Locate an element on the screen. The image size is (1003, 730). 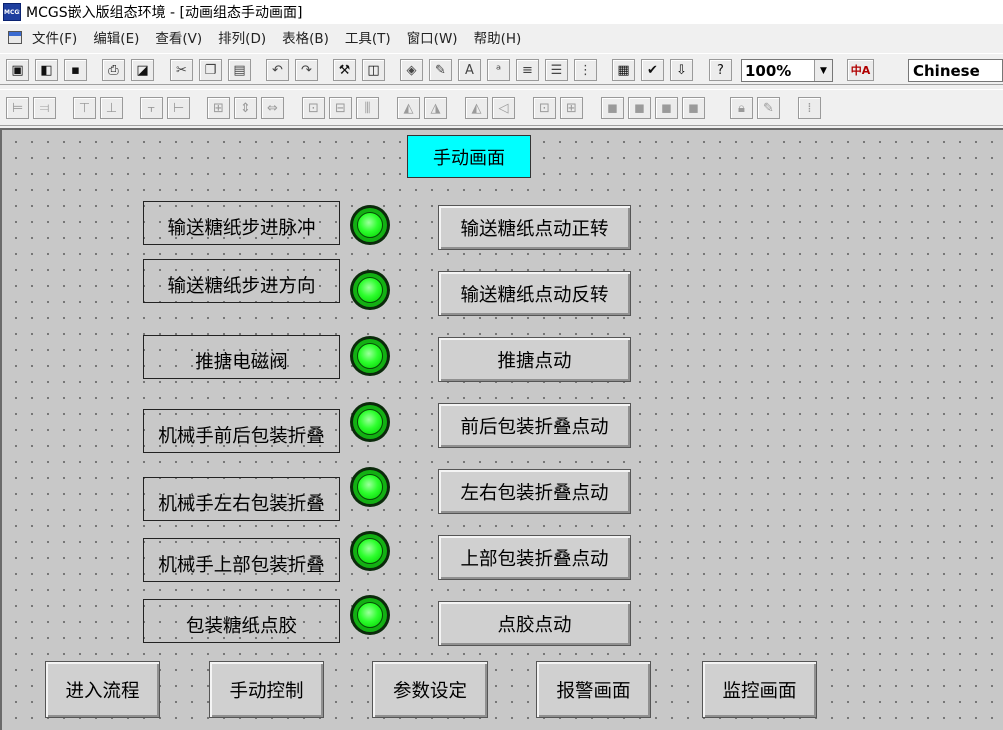
top-fold-jog-button: 上部包装折叠点动 is located at coordinates (534, 557).